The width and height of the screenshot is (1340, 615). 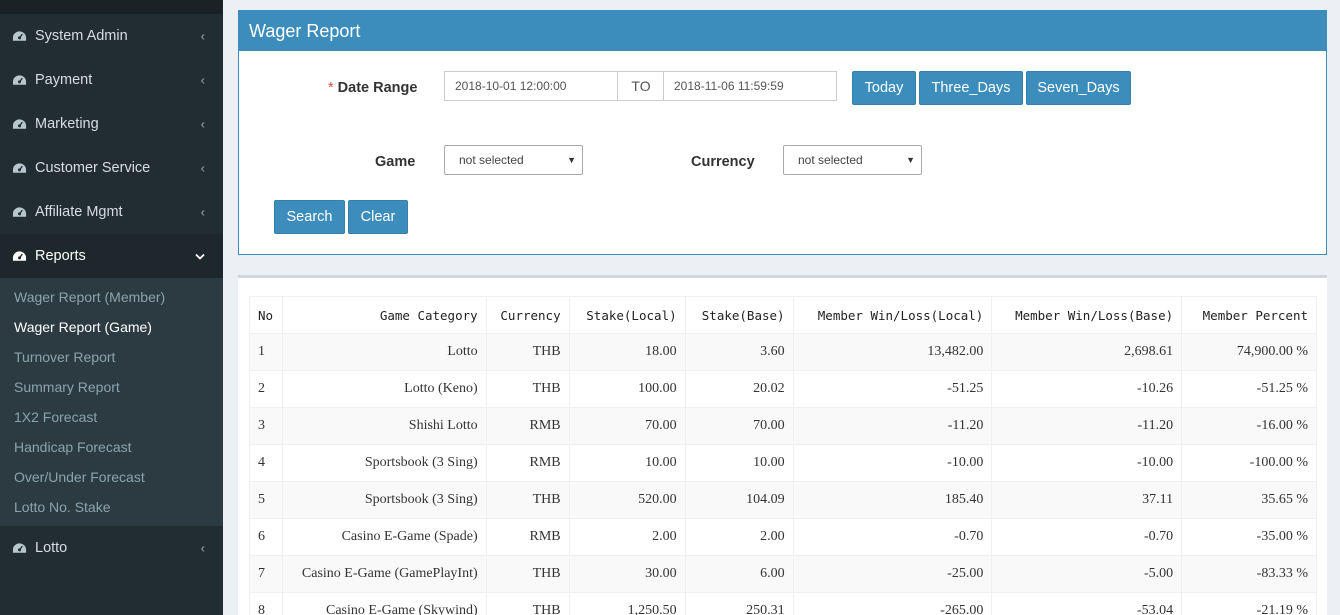 I want to click on submenu-item-summary-report: Summary Report, so click(x=111, y=387).